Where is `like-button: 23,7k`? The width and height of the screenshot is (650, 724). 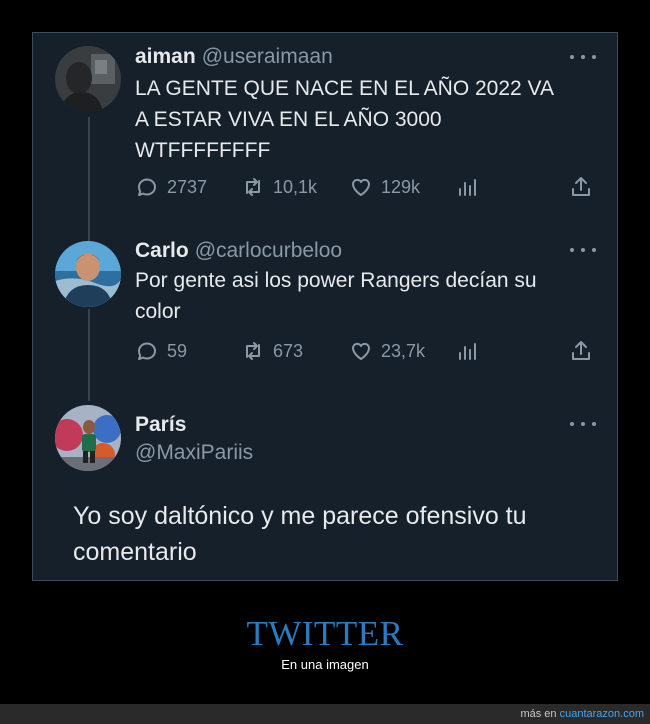 like-button: 23,7k is located at coordinates (387, 351).